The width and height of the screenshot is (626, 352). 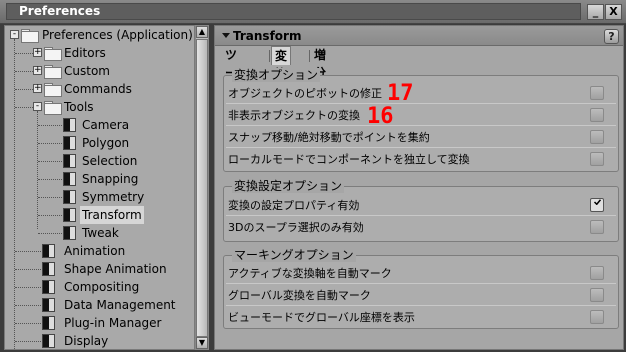 I want to click on tree-item-label: Custom, so click(x=87, y=71).